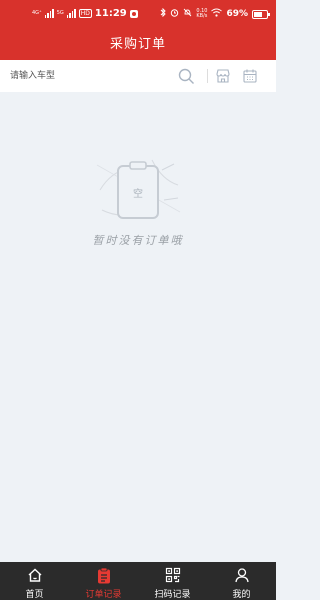  Describe the element at coordinates (242, 575) in the screenshot. I see `profile-icon` at that location.